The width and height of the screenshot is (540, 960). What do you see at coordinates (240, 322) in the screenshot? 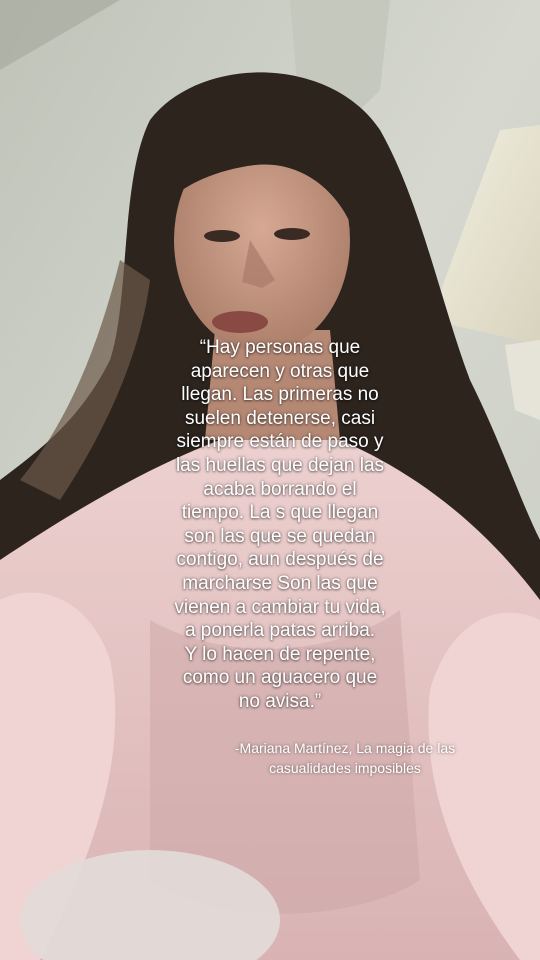
I see `lips` at bounding box center [240, 322].